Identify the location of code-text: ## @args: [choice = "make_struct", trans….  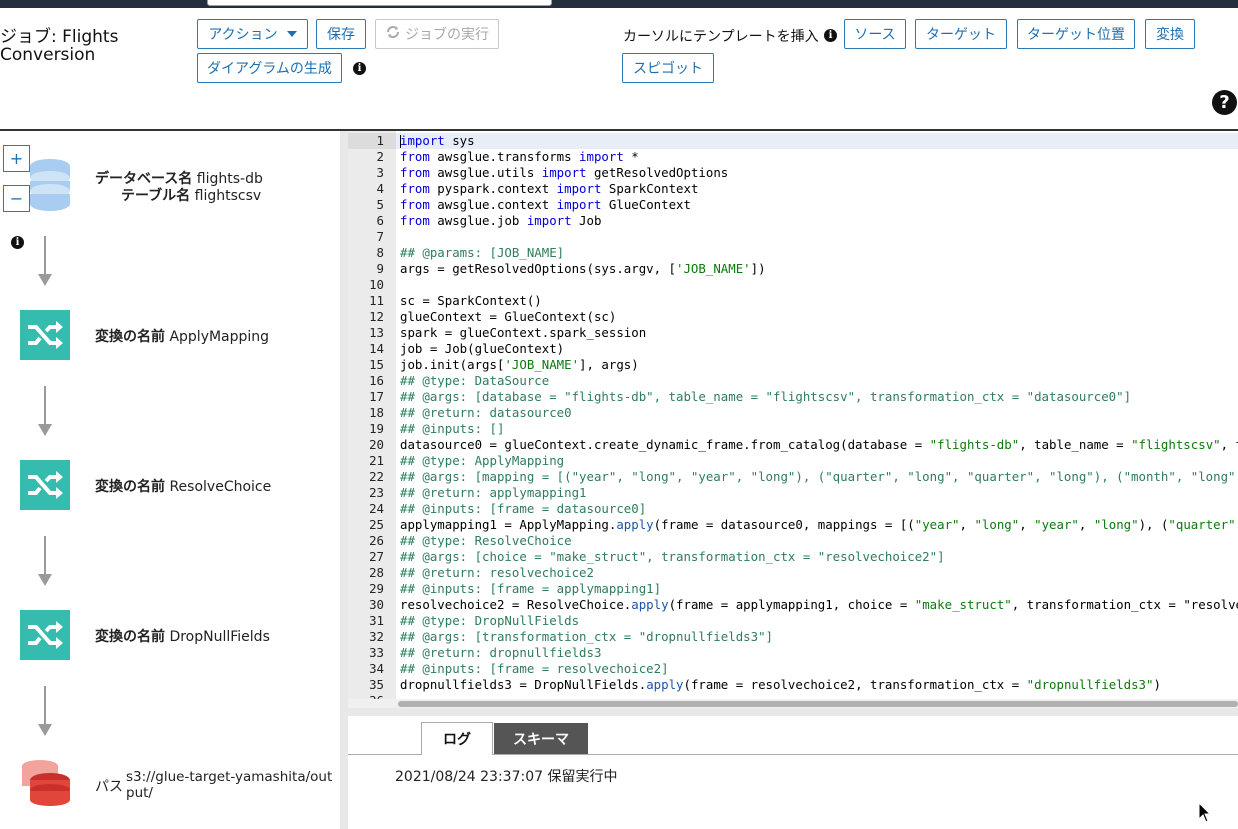
(672, 556).